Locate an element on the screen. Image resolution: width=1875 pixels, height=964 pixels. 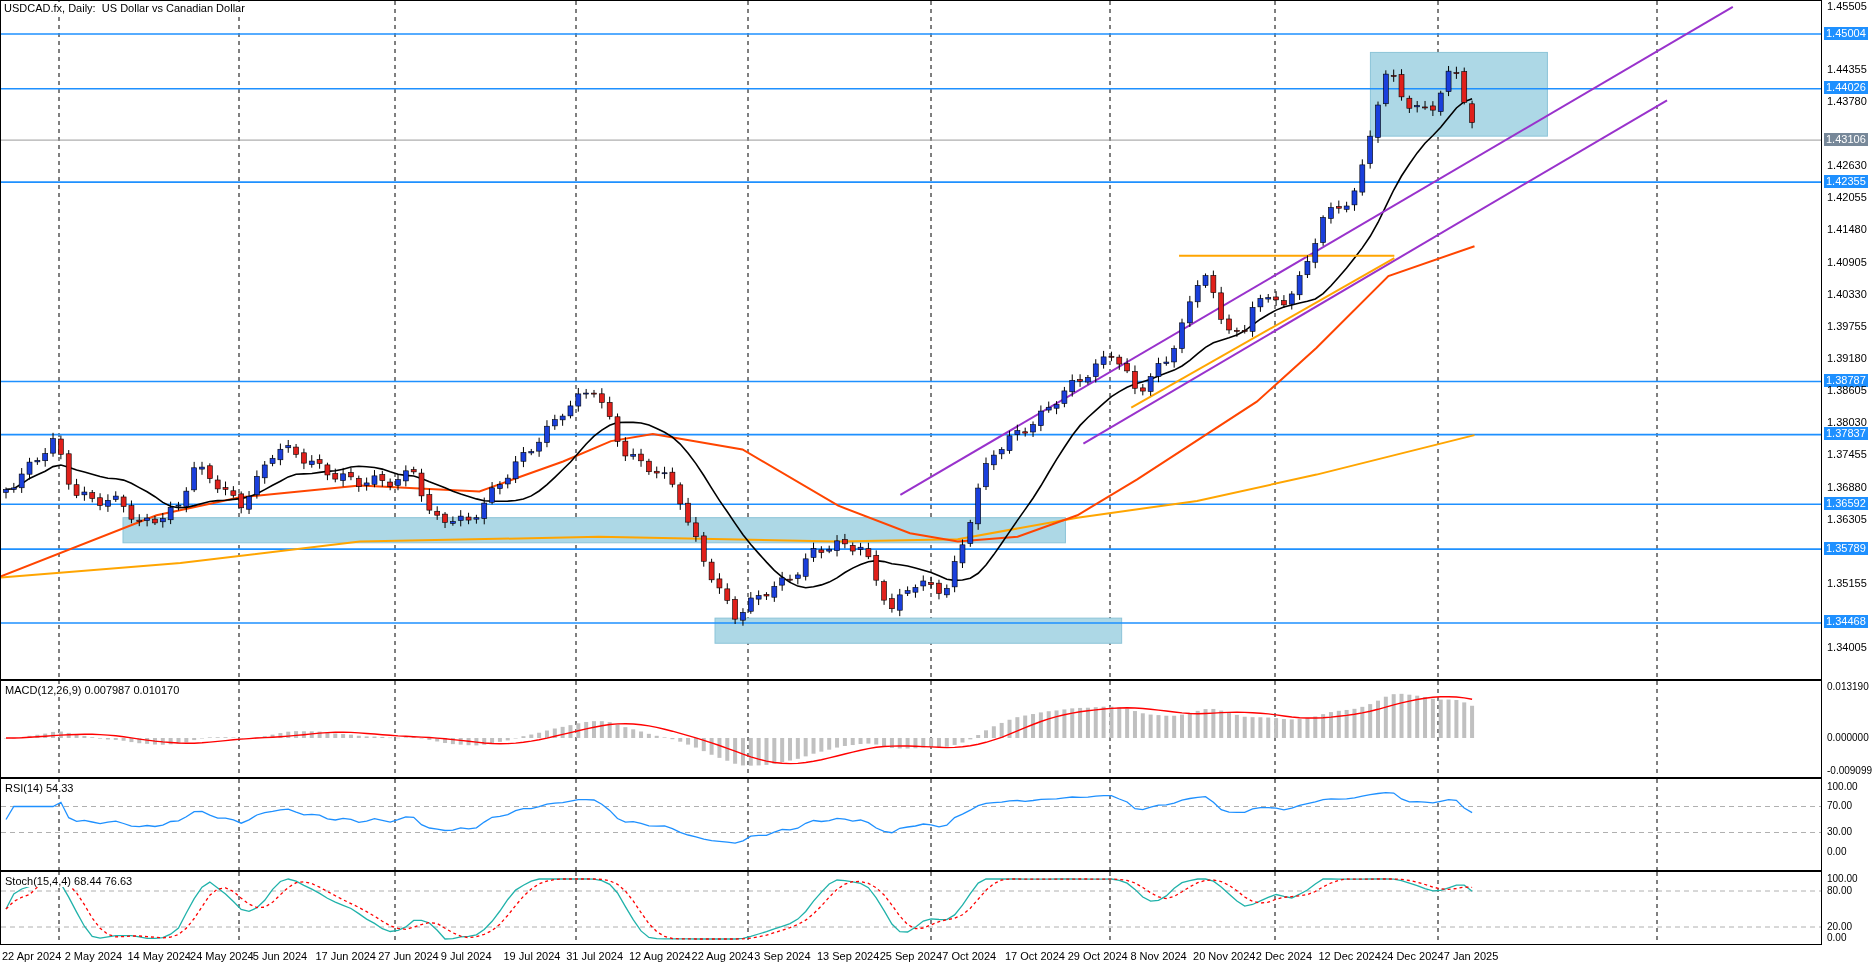
price-level-label: 1.44026 is located at coordinates (1846, 88).